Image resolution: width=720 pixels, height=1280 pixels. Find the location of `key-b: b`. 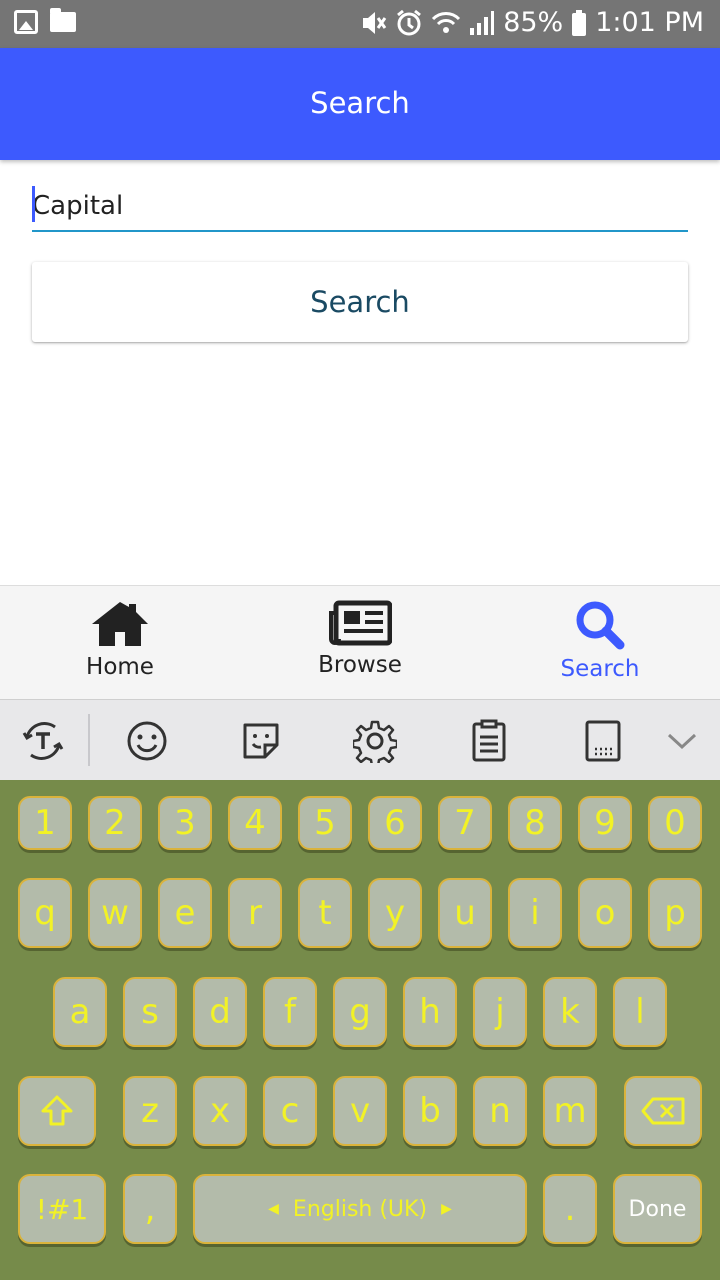

key-b: b is located at coordinates (430, 1111).